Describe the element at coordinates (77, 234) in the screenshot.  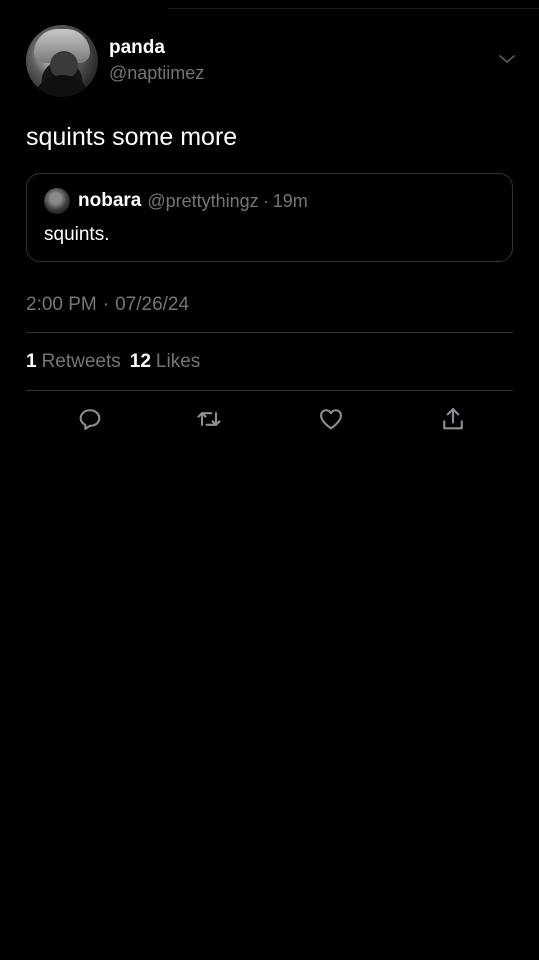
I see `quoted-text: squints.` at that location.